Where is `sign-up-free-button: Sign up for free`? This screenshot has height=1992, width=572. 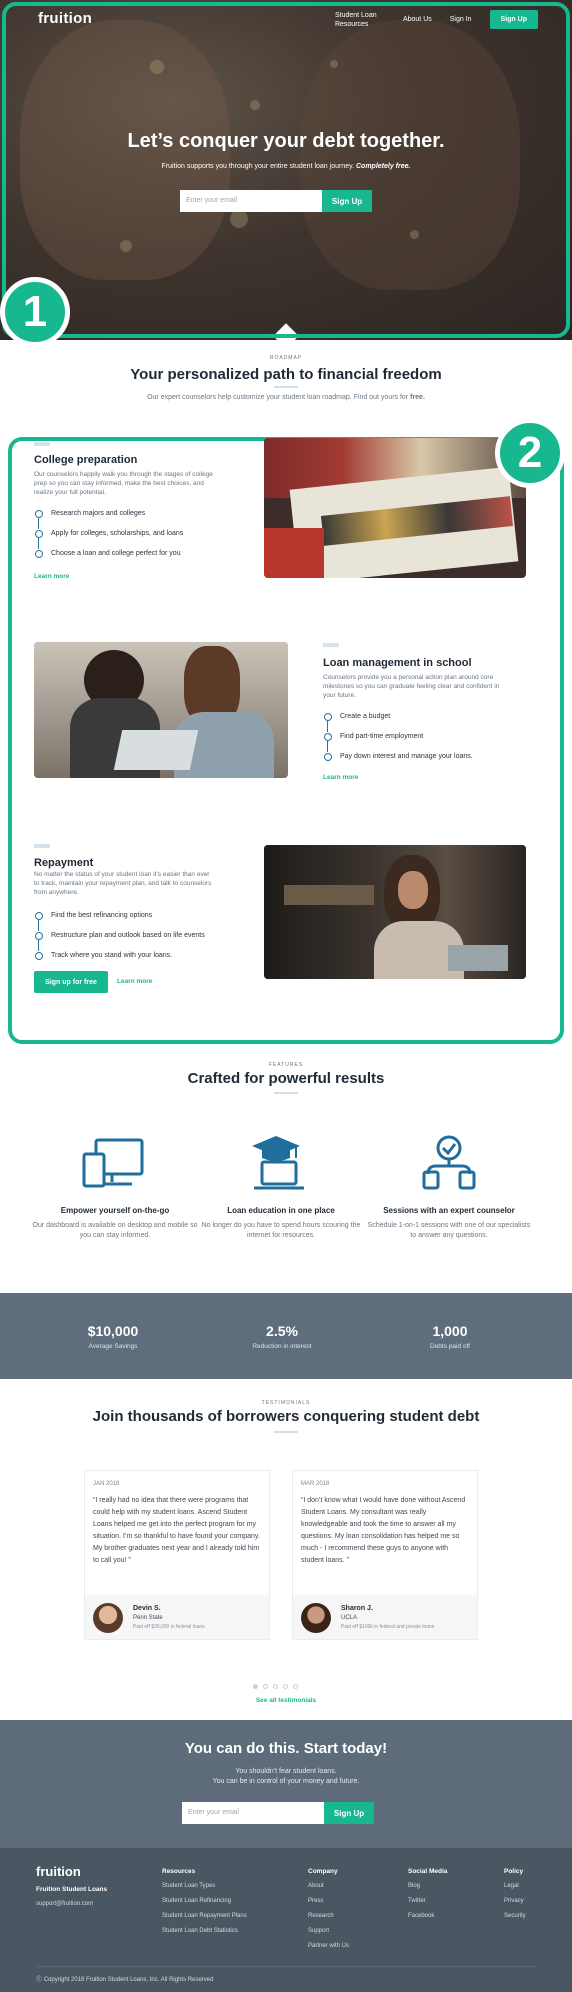
sign-up-free-button: Sign up for free is located at coordinates (71, 982).